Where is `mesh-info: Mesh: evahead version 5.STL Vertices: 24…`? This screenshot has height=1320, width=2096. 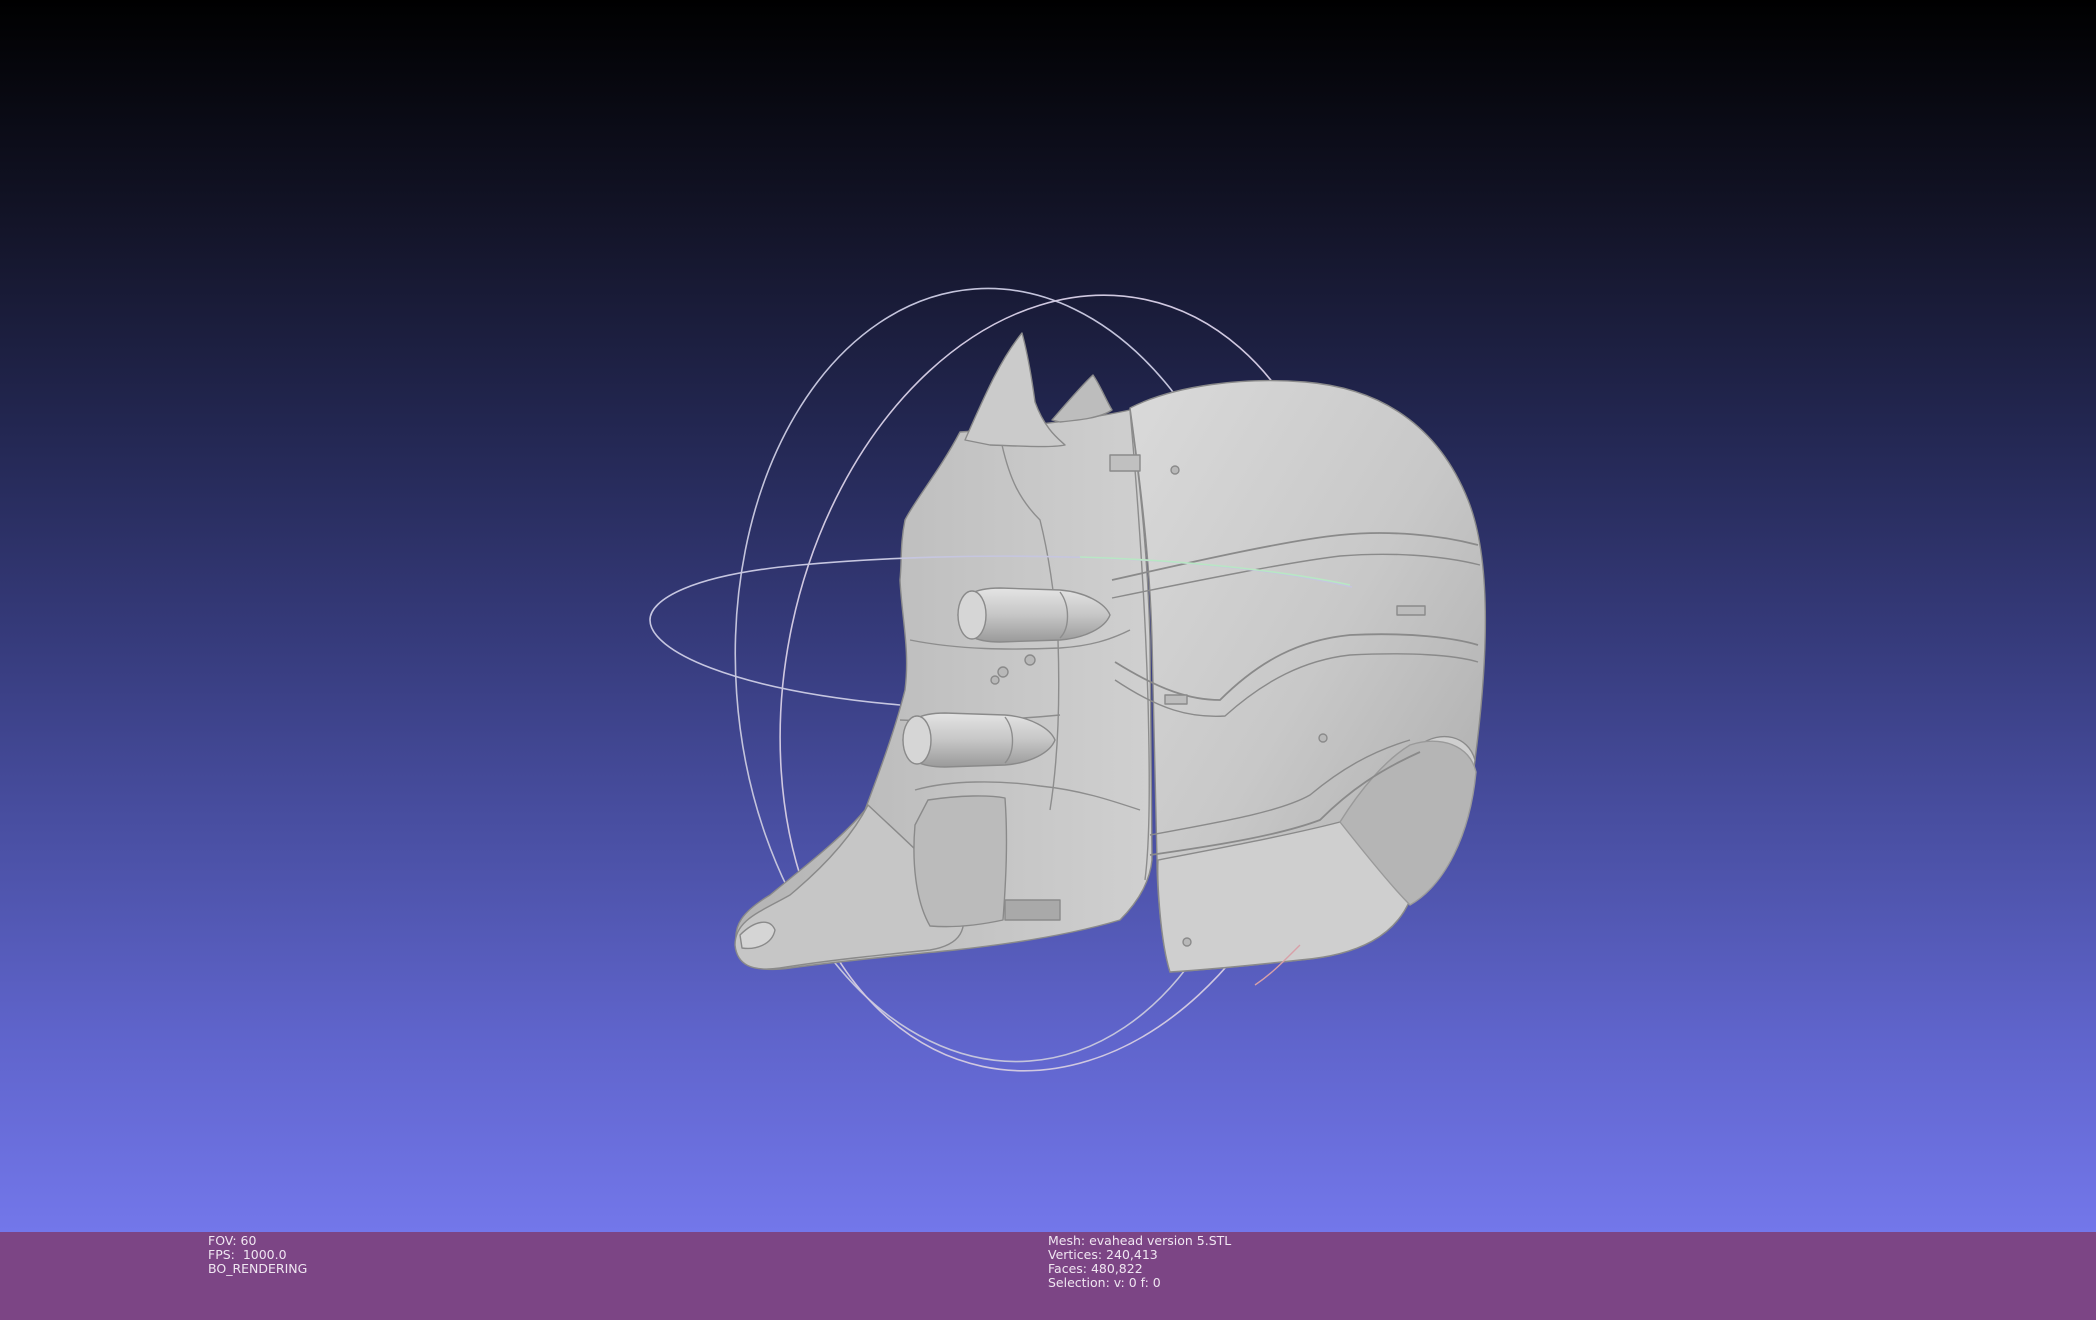 mesh-info: Mesh: evahead version 5.STL Vertices: 24… is located at coordinates (1139, 1262).